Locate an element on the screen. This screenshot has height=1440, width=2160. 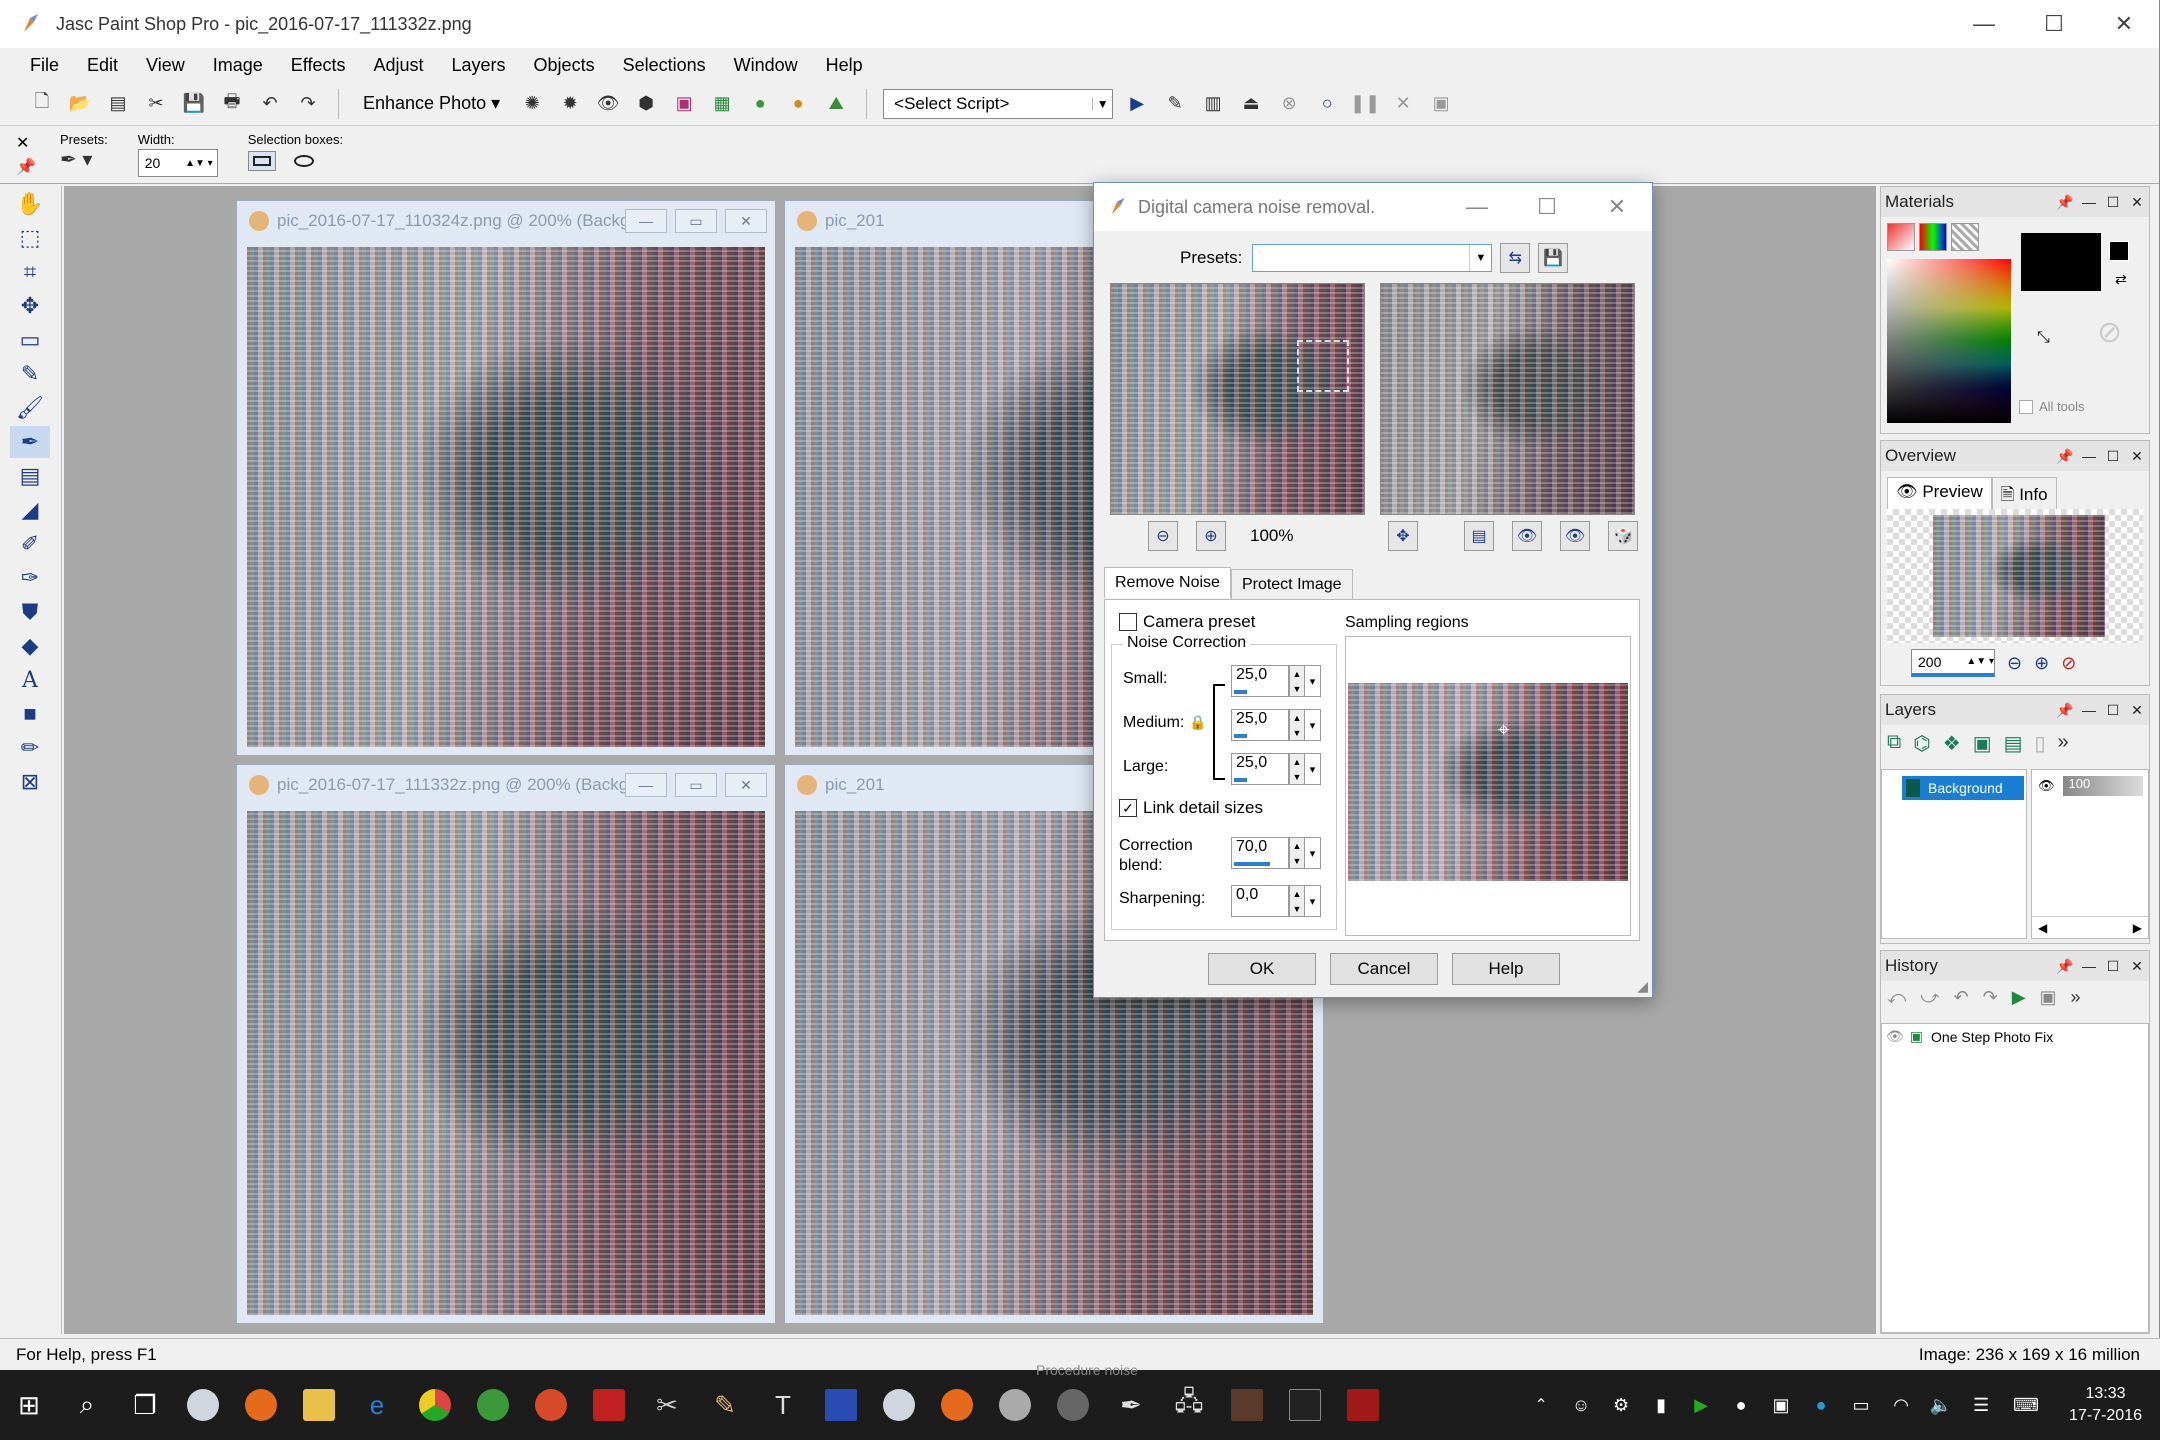
stop-script-icon: ⊗ is located at coordinates (1289, 104).